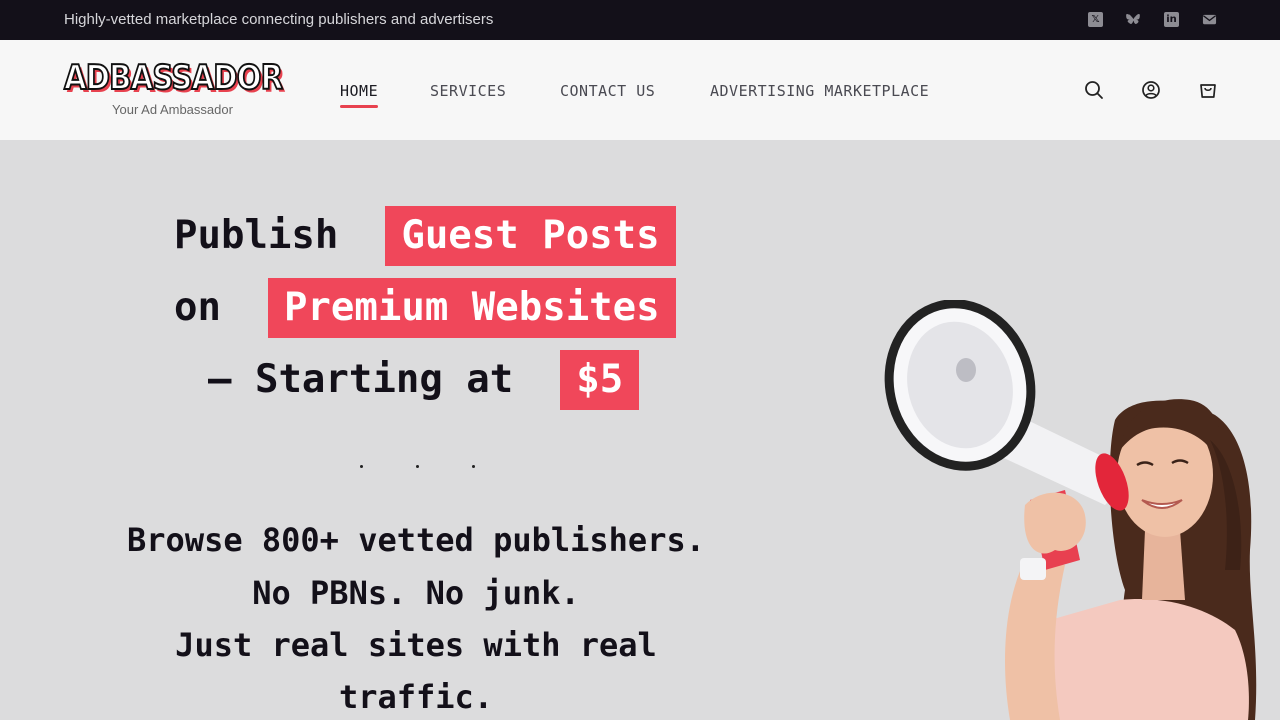  I want to click on hero-subtext-2: No PBNs. No junk., so click(416, 593).